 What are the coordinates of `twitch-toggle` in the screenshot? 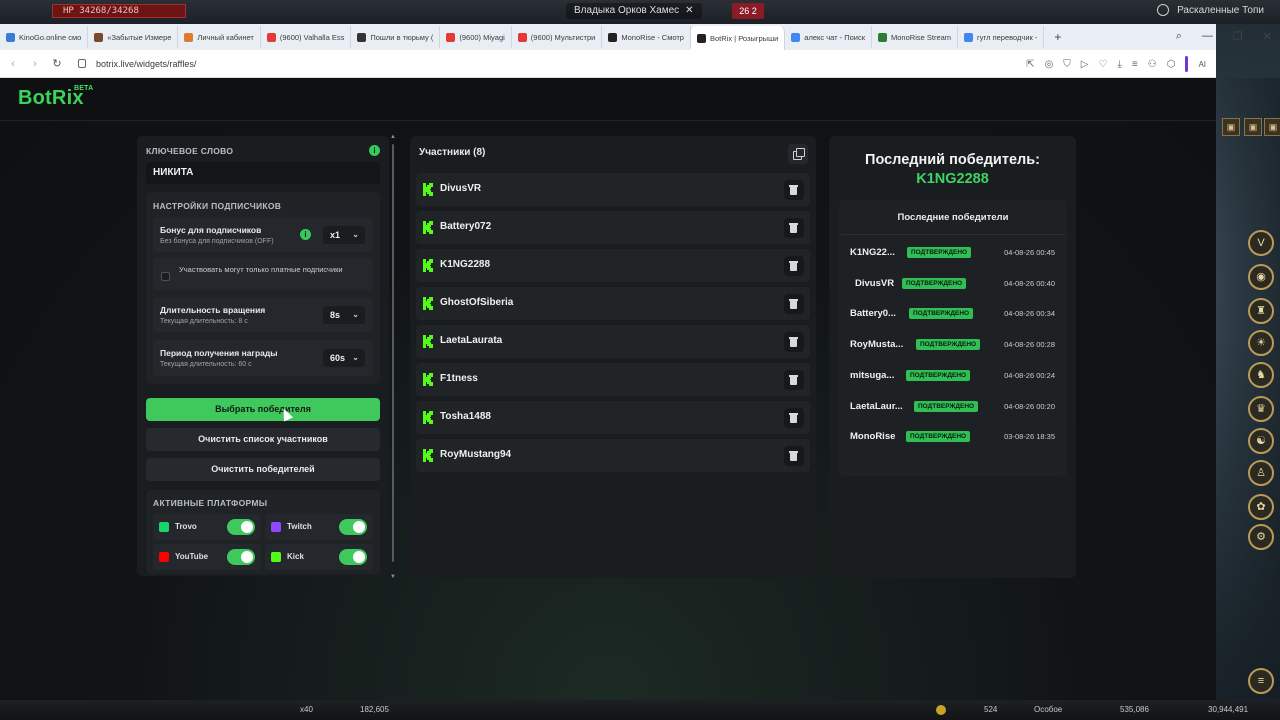 It's located at (353, 527).